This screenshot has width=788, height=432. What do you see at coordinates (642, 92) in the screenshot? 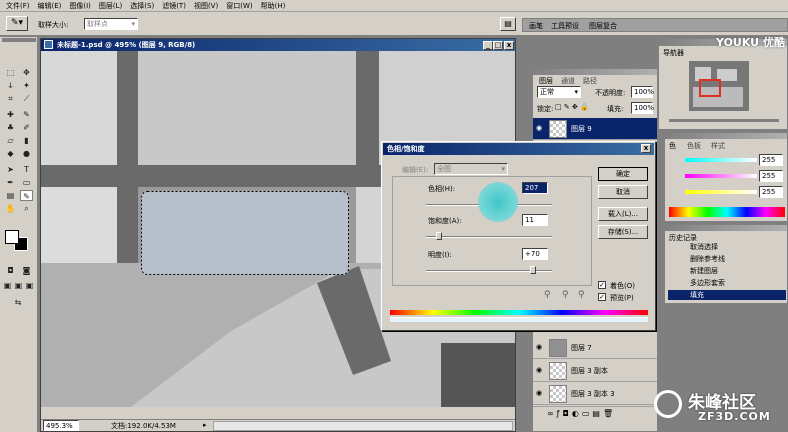
I see `opacity-input: 100%` at bounding box center [642, 92].